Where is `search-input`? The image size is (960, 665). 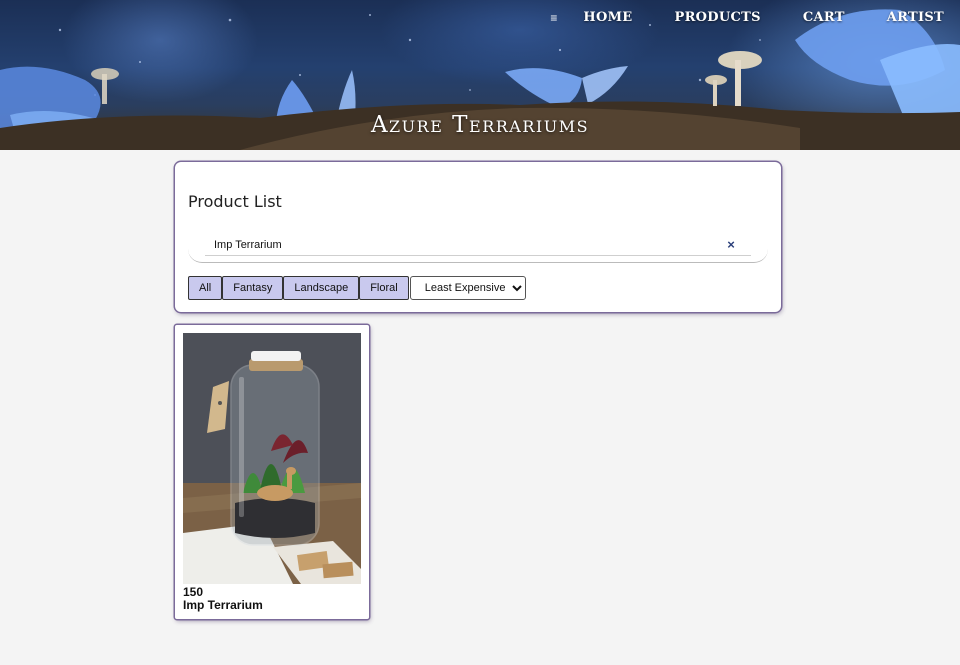 search-input is located at coordinates (464, 245).